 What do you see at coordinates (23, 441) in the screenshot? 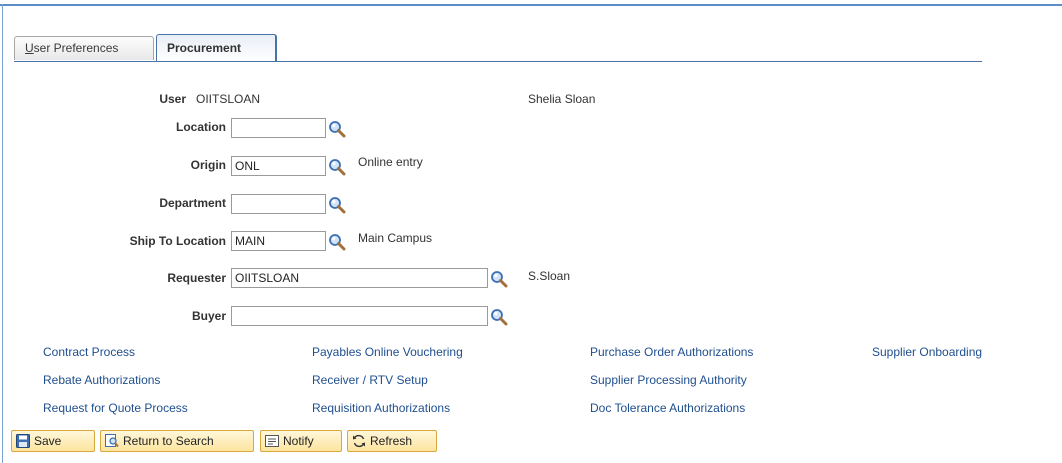
I see `floppy-disk-icon` at bounding box center [23, 441].